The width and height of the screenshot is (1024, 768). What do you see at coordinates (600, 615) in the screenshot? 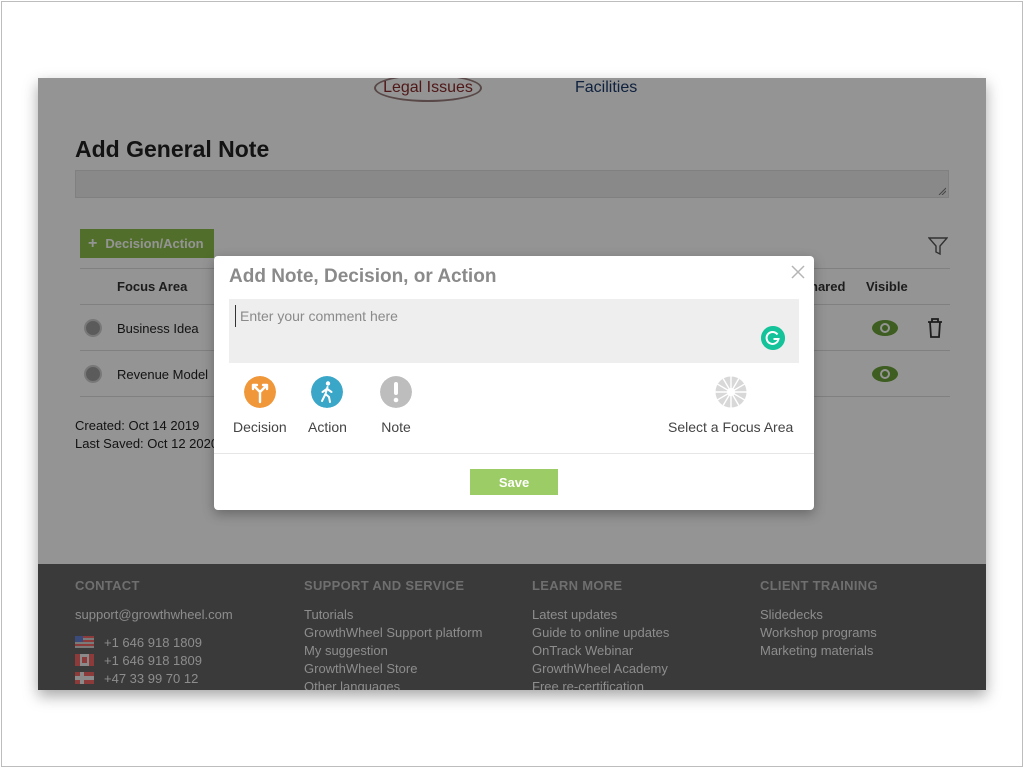
I see `footer-link: Latest updates` at bounding box center [600, 615].